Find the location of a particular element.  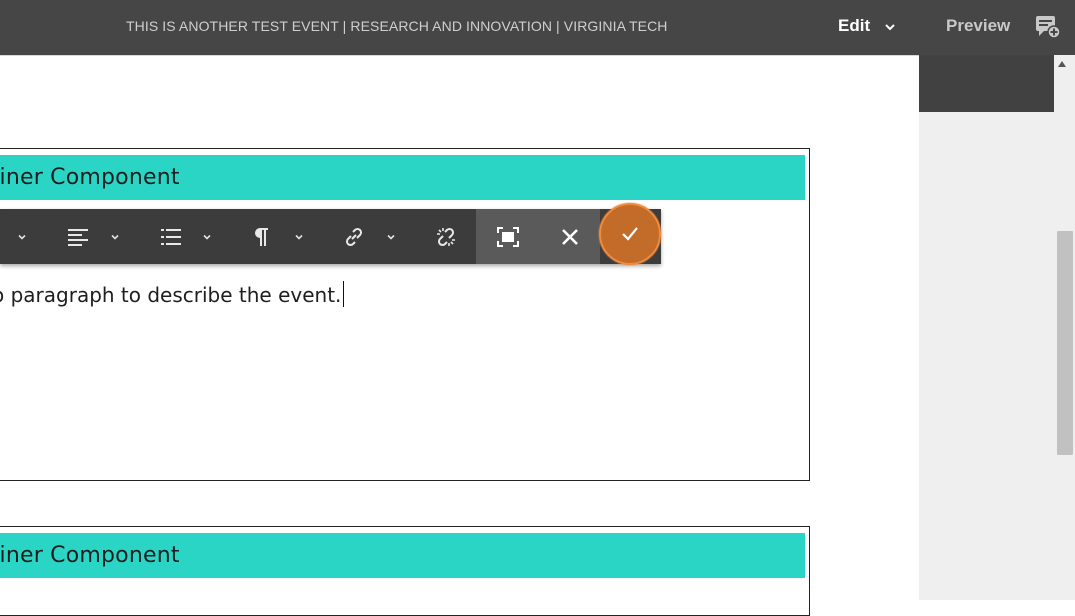

scroll-up-arrow-icon is located at coordinates (1062, 64).